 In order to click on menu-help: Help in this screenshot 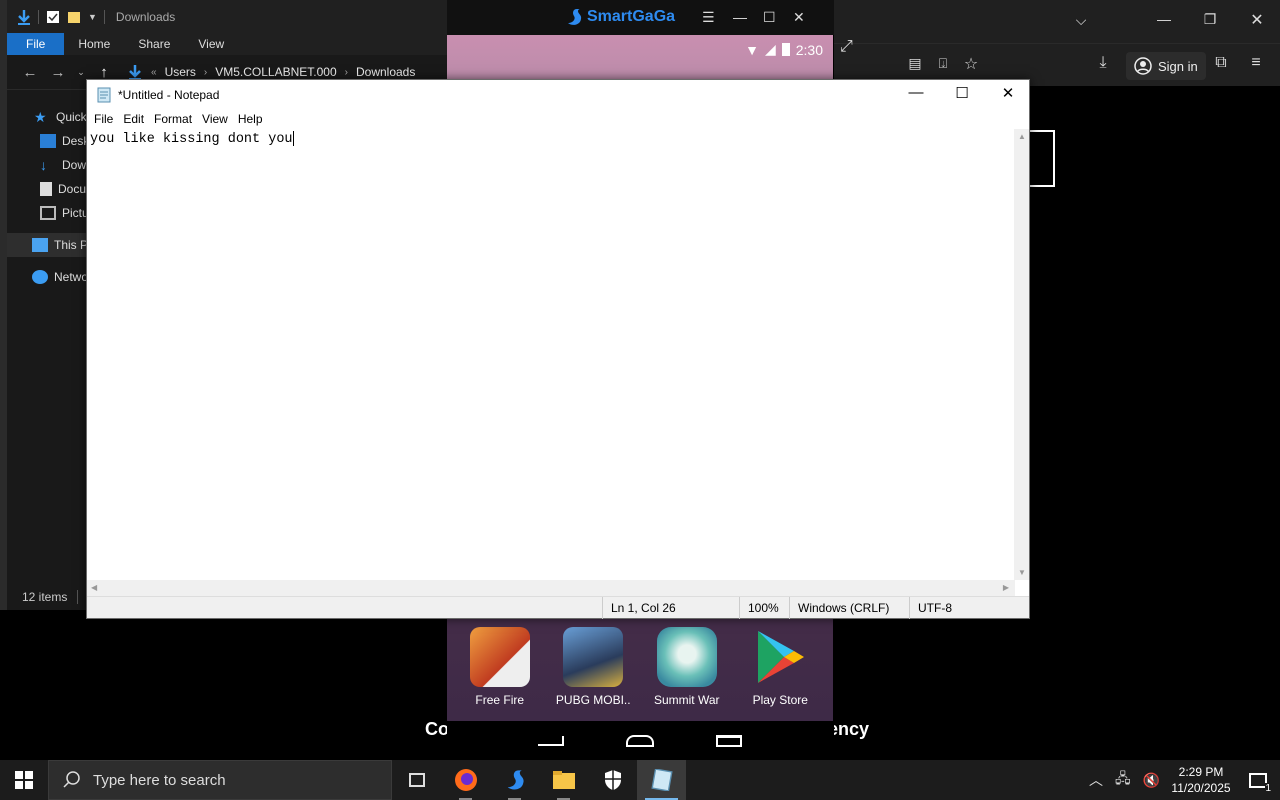, I will do `click(250, 119)`.